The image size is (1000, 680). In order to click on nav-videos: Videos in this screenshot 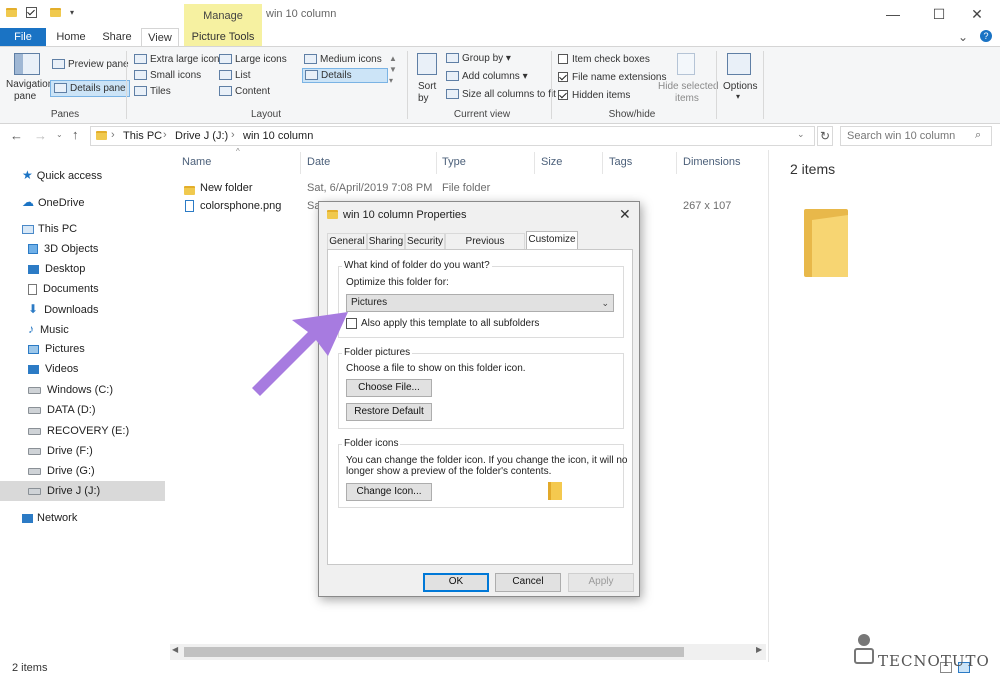, I will do `click(82, 369)`.